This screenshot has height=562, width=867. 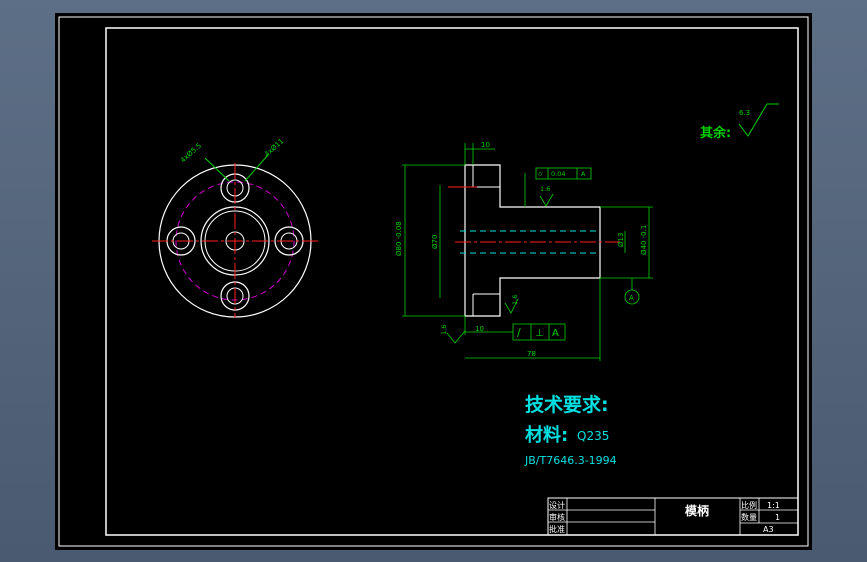 I want to click on dim-inner-dia: Ø70, so click(x=435, y=242).